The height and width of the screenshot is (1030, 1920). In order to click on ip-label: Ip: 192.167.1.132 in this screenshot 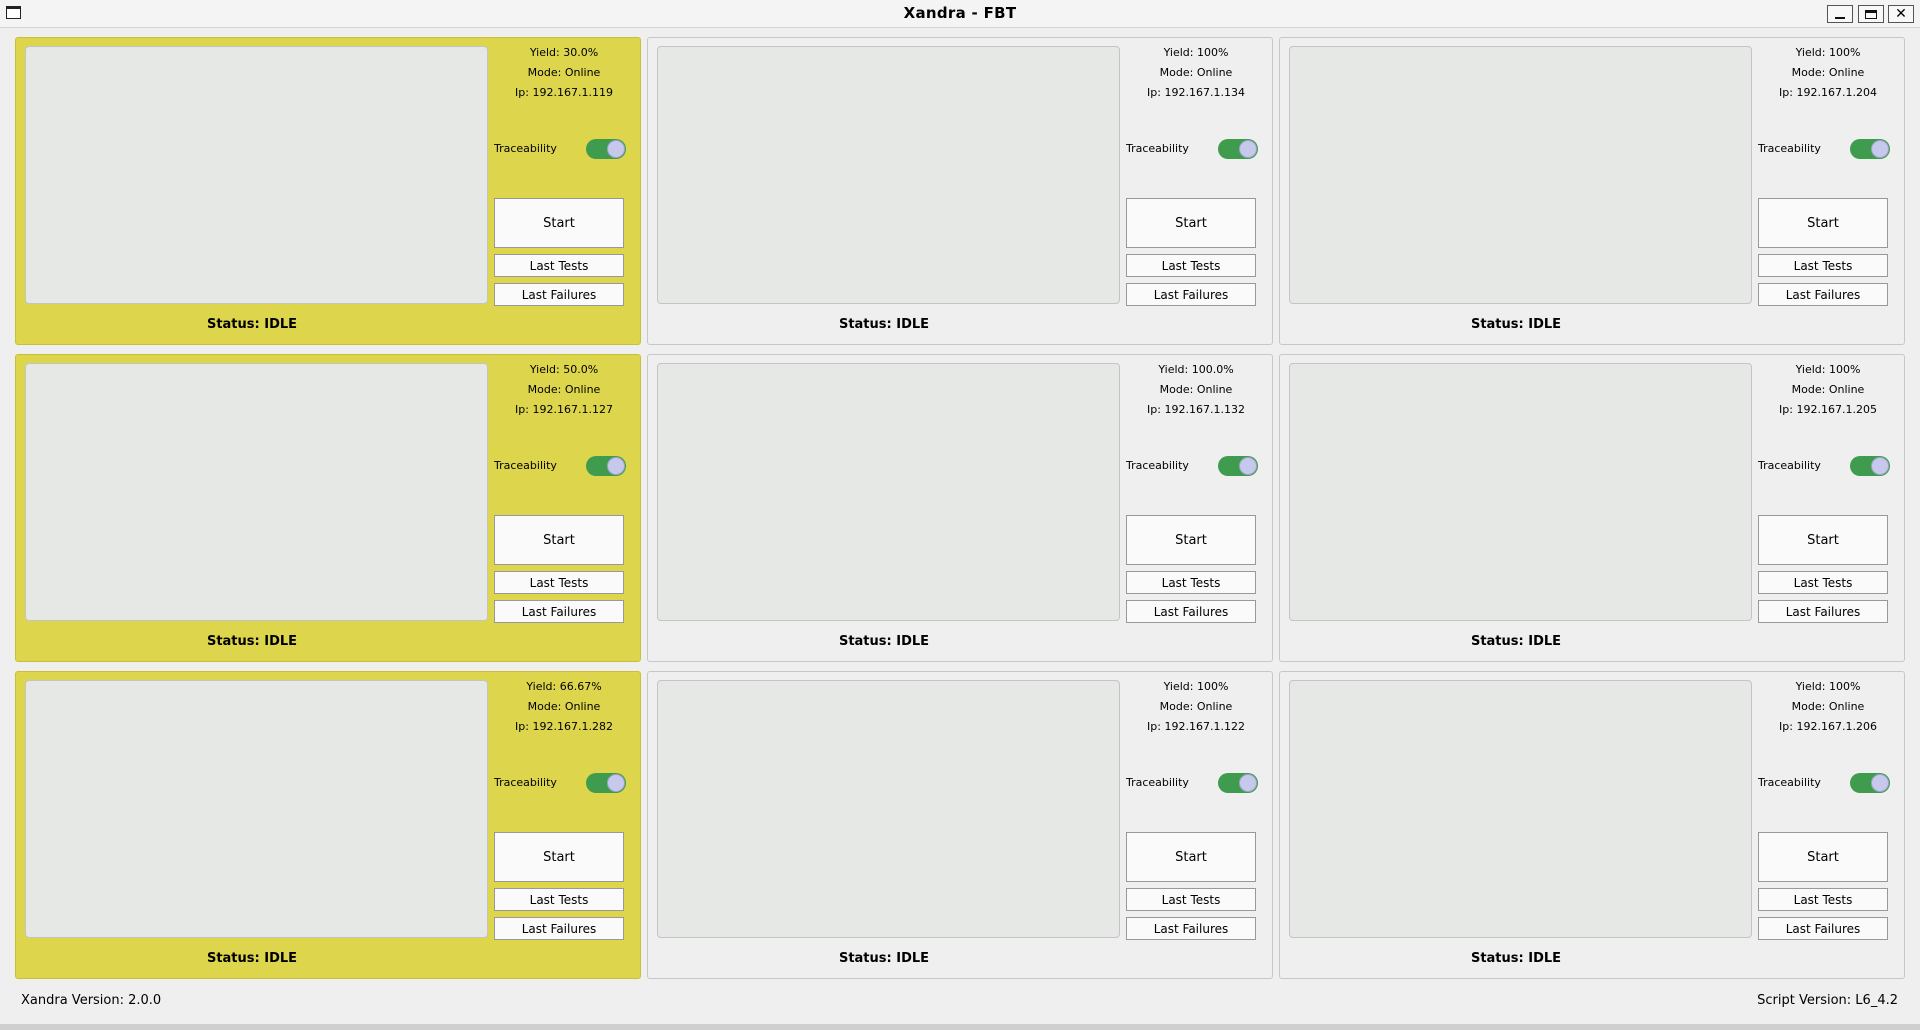, I will do `click(1196, 409)`.